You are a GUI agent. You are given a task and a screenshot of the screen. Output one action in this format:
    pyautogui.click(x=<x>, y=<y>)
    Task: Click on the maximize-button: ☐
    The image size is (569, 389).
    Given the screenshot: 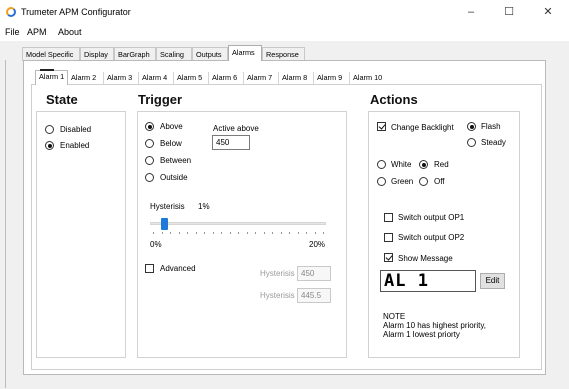 What is the action you would take?
    pyautogui.click(x=509, y=12)
    